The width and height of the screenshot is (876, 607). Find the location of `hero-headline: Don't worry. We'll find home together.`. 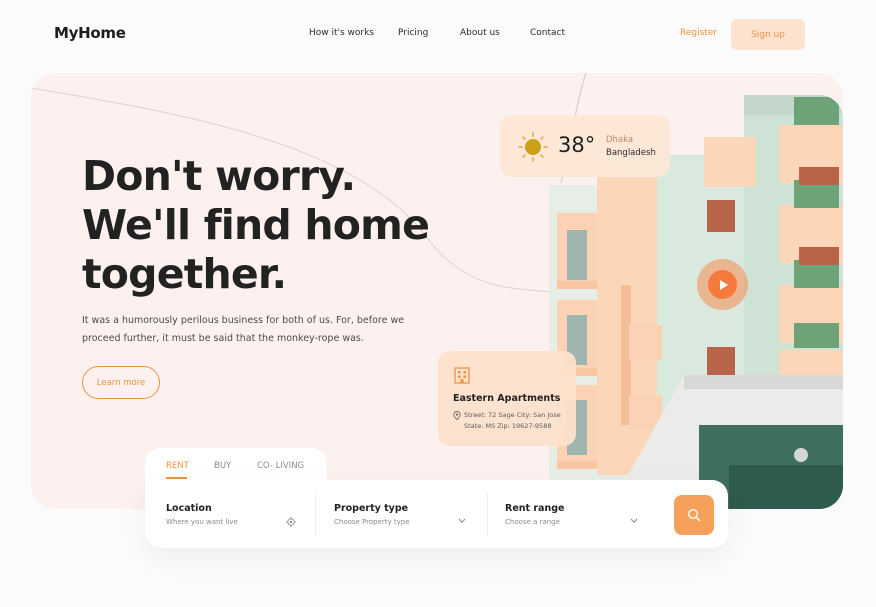

hero-headline: Don't worry. We'll find home together. is located at coordinates (262, 225).